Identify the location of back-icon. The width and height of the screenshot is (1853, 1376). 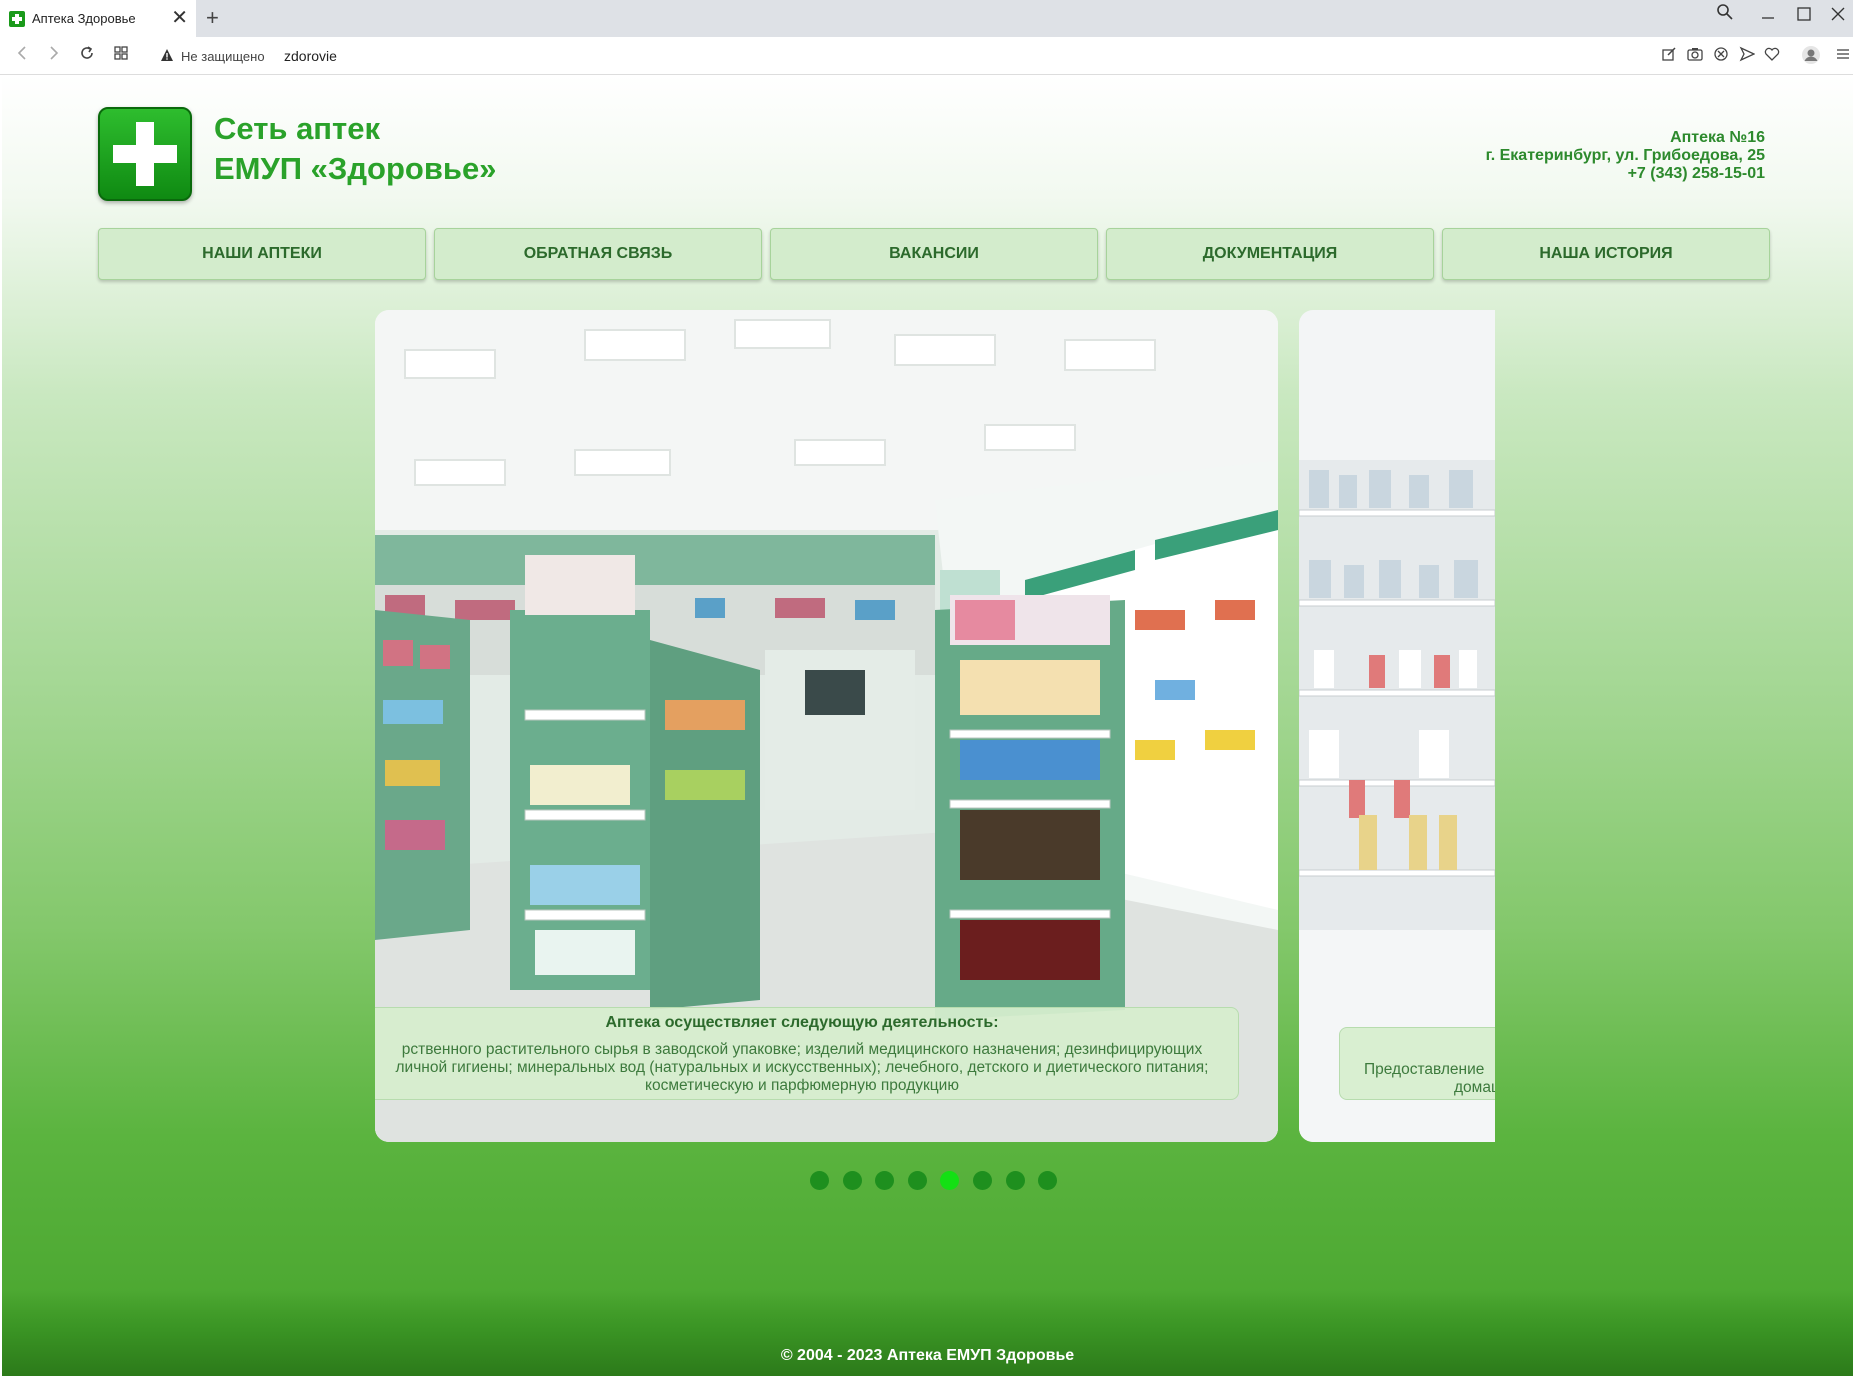
(22, 55).